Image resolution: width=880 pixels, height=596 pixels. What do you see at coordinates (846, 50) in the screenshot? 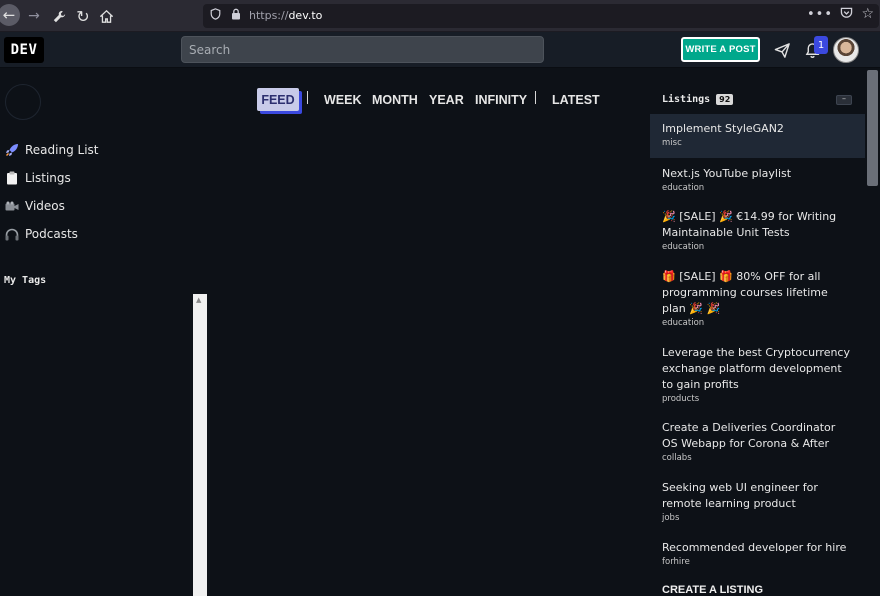
I see `user-avatar` at bounding box center [846, 50].